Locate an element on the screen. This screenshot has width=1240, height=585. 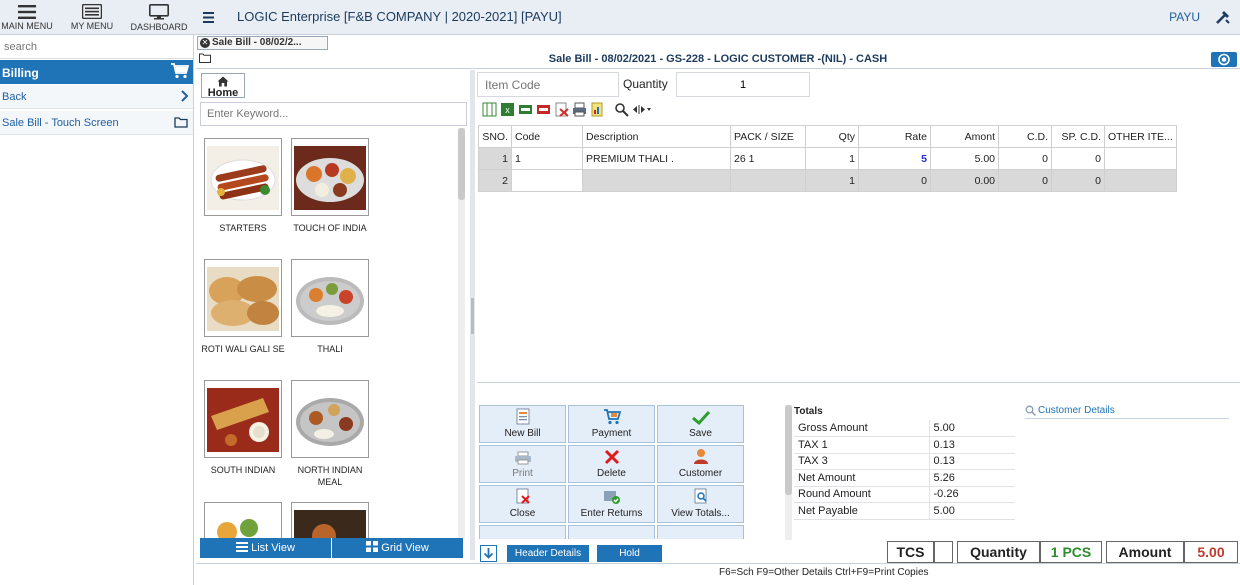
dashboard-button: DASHBOARD is located at coordinates (159, 17).